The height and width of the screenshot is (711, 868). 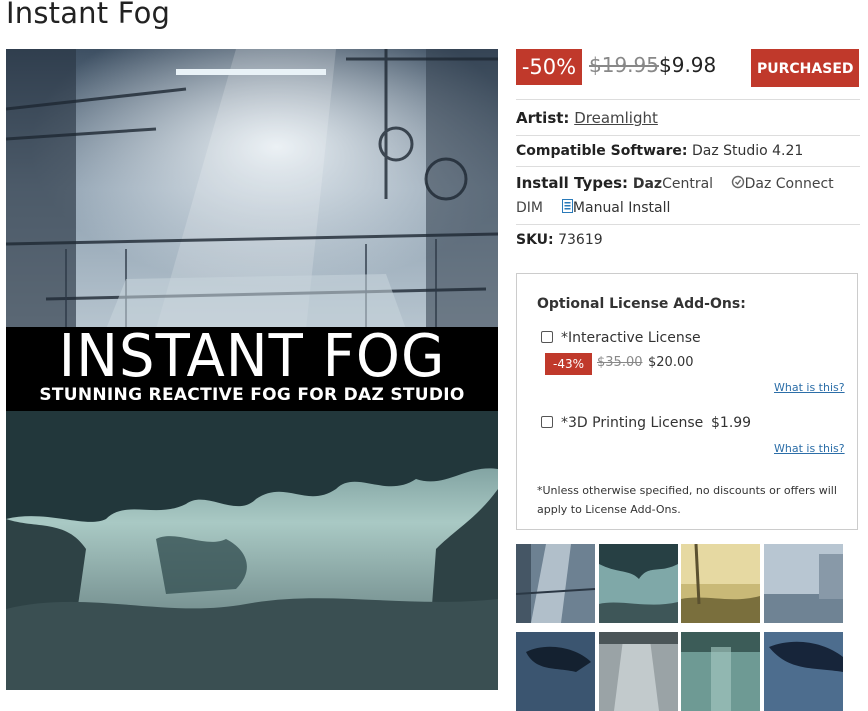 I want to click on thumbnail-dark-ship-2-icon, so click(x=803, y=671).